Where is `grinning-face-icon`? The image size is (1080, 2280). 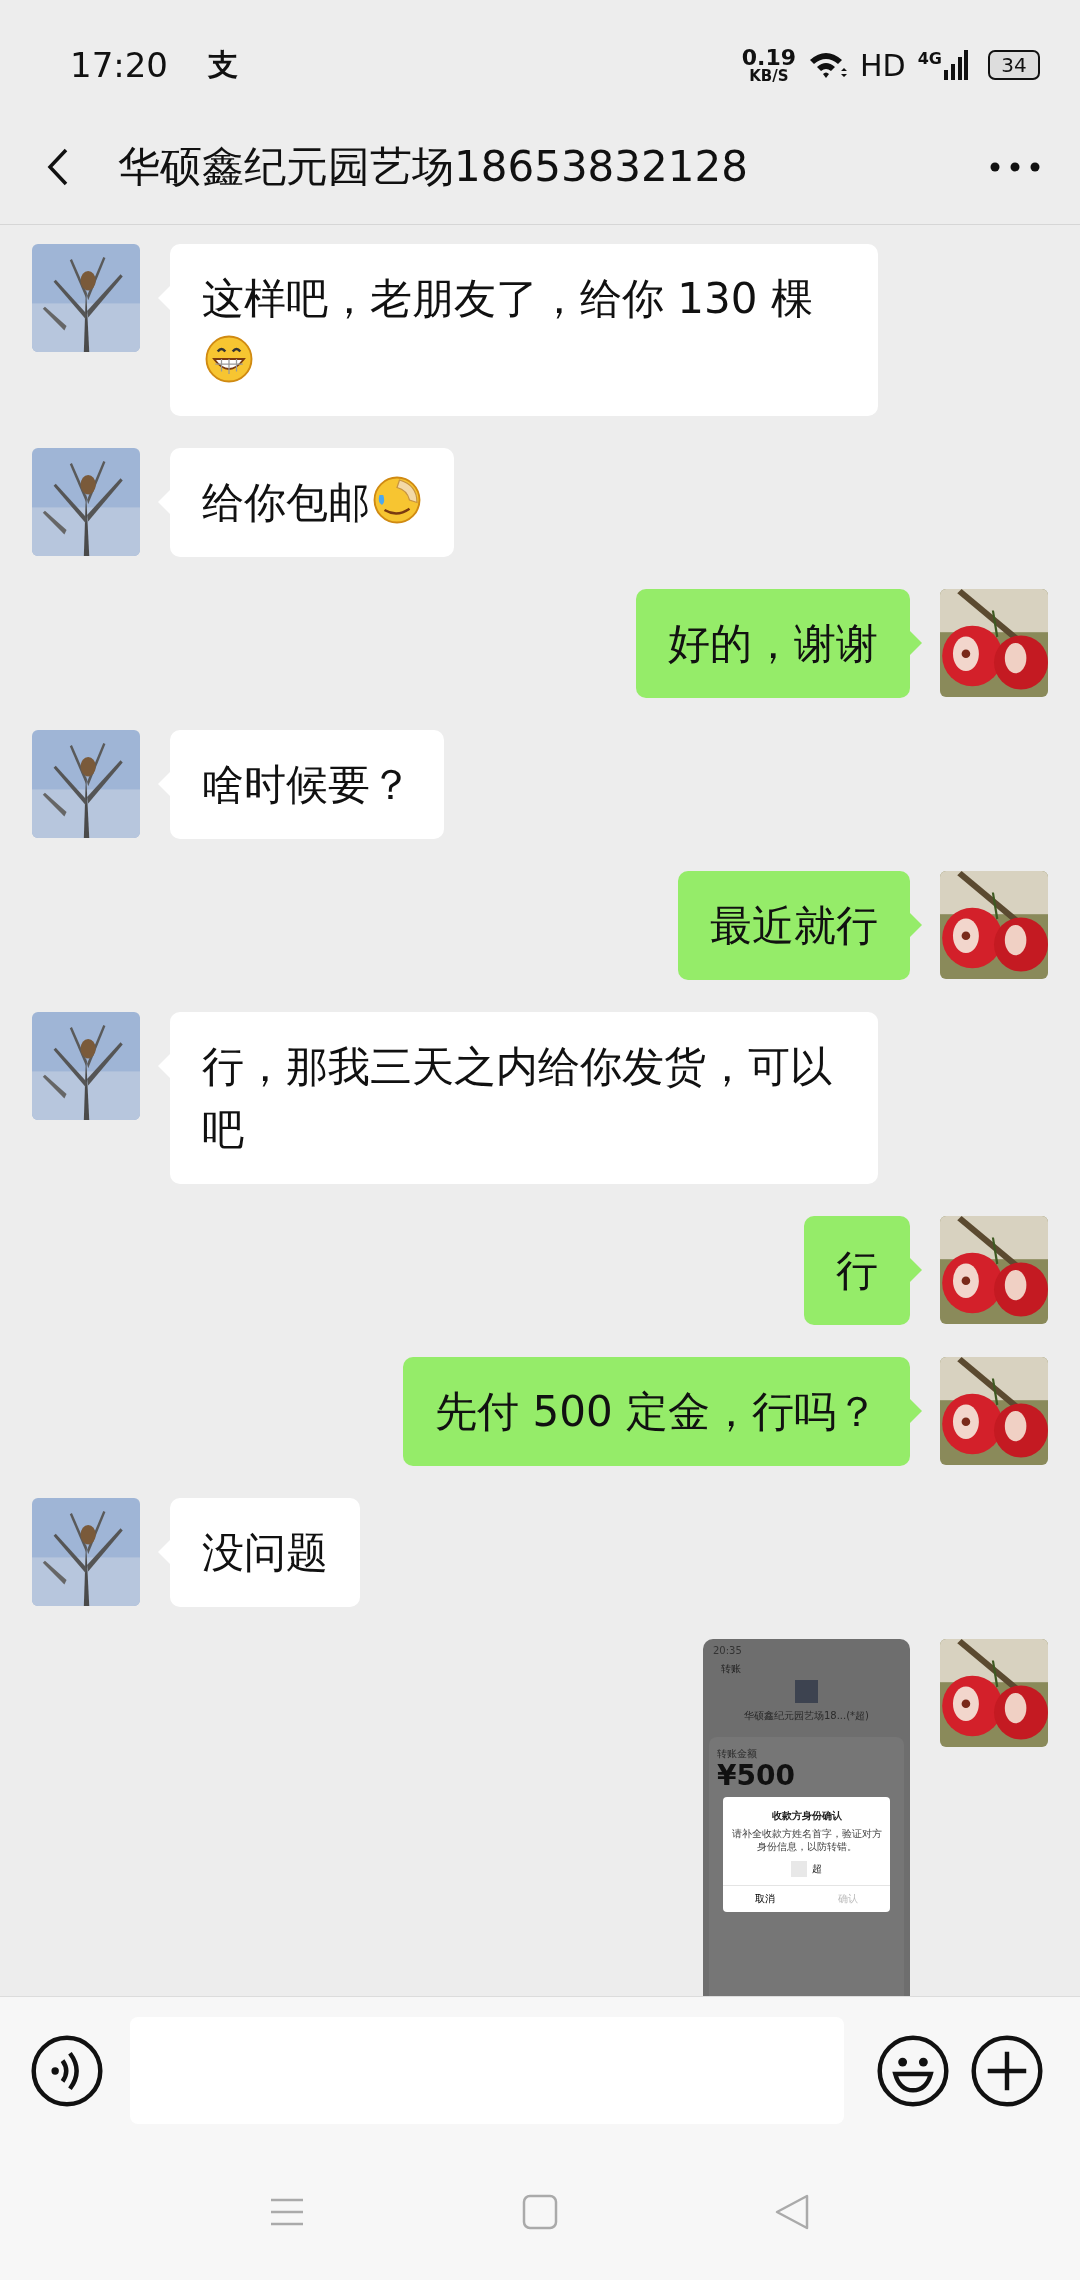
grinning-face-icon is located at coordinates (229, 359).